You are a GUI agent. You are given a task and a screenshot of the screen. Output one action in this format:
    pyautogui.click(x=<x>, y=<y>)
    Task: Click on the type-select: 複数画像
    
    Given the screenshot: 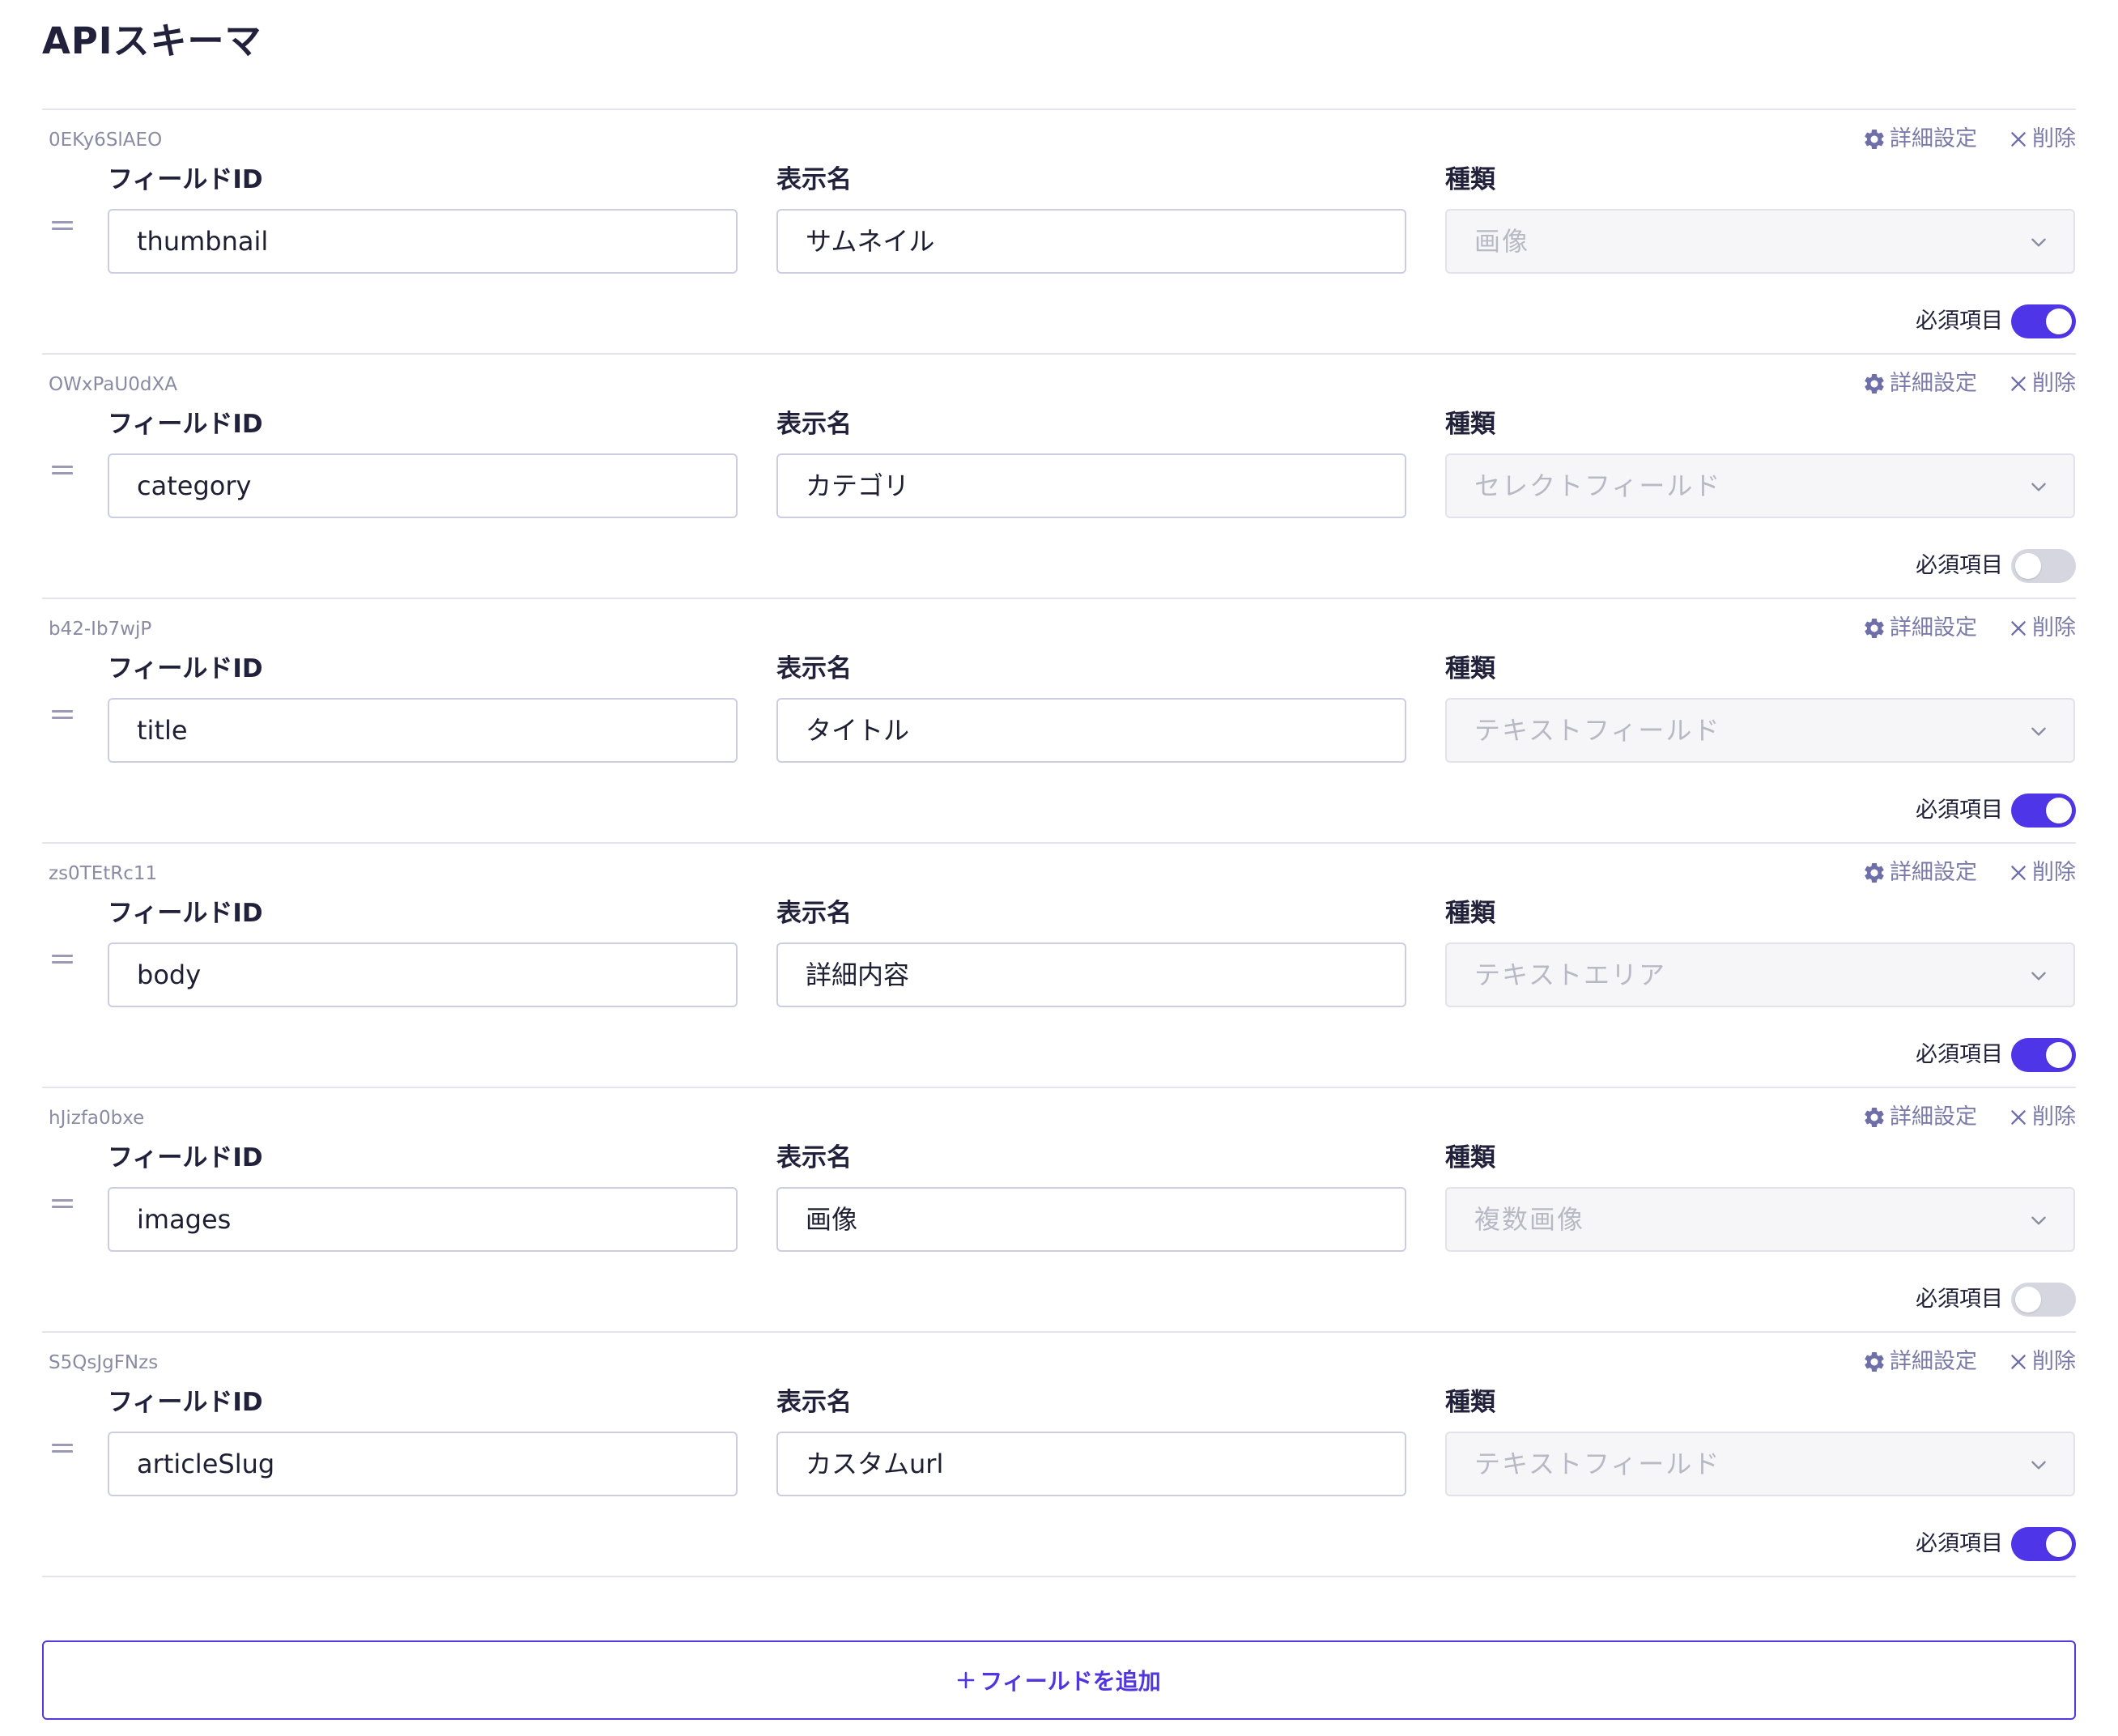 What is the action you would take?
    pyautogui.click(x=1760, y=1219)
    